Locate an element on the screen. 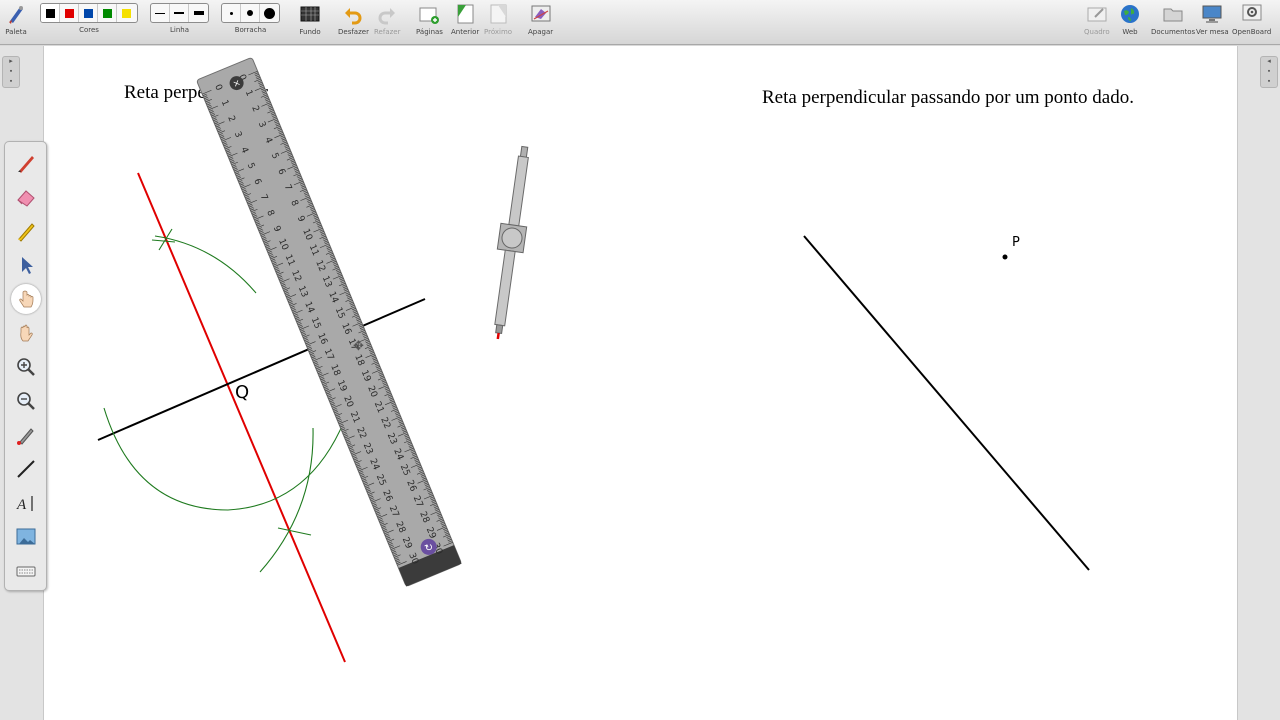 The width and height of the screenshot is (1280, 720). next-page-icon is located at coordinates (498, 14).